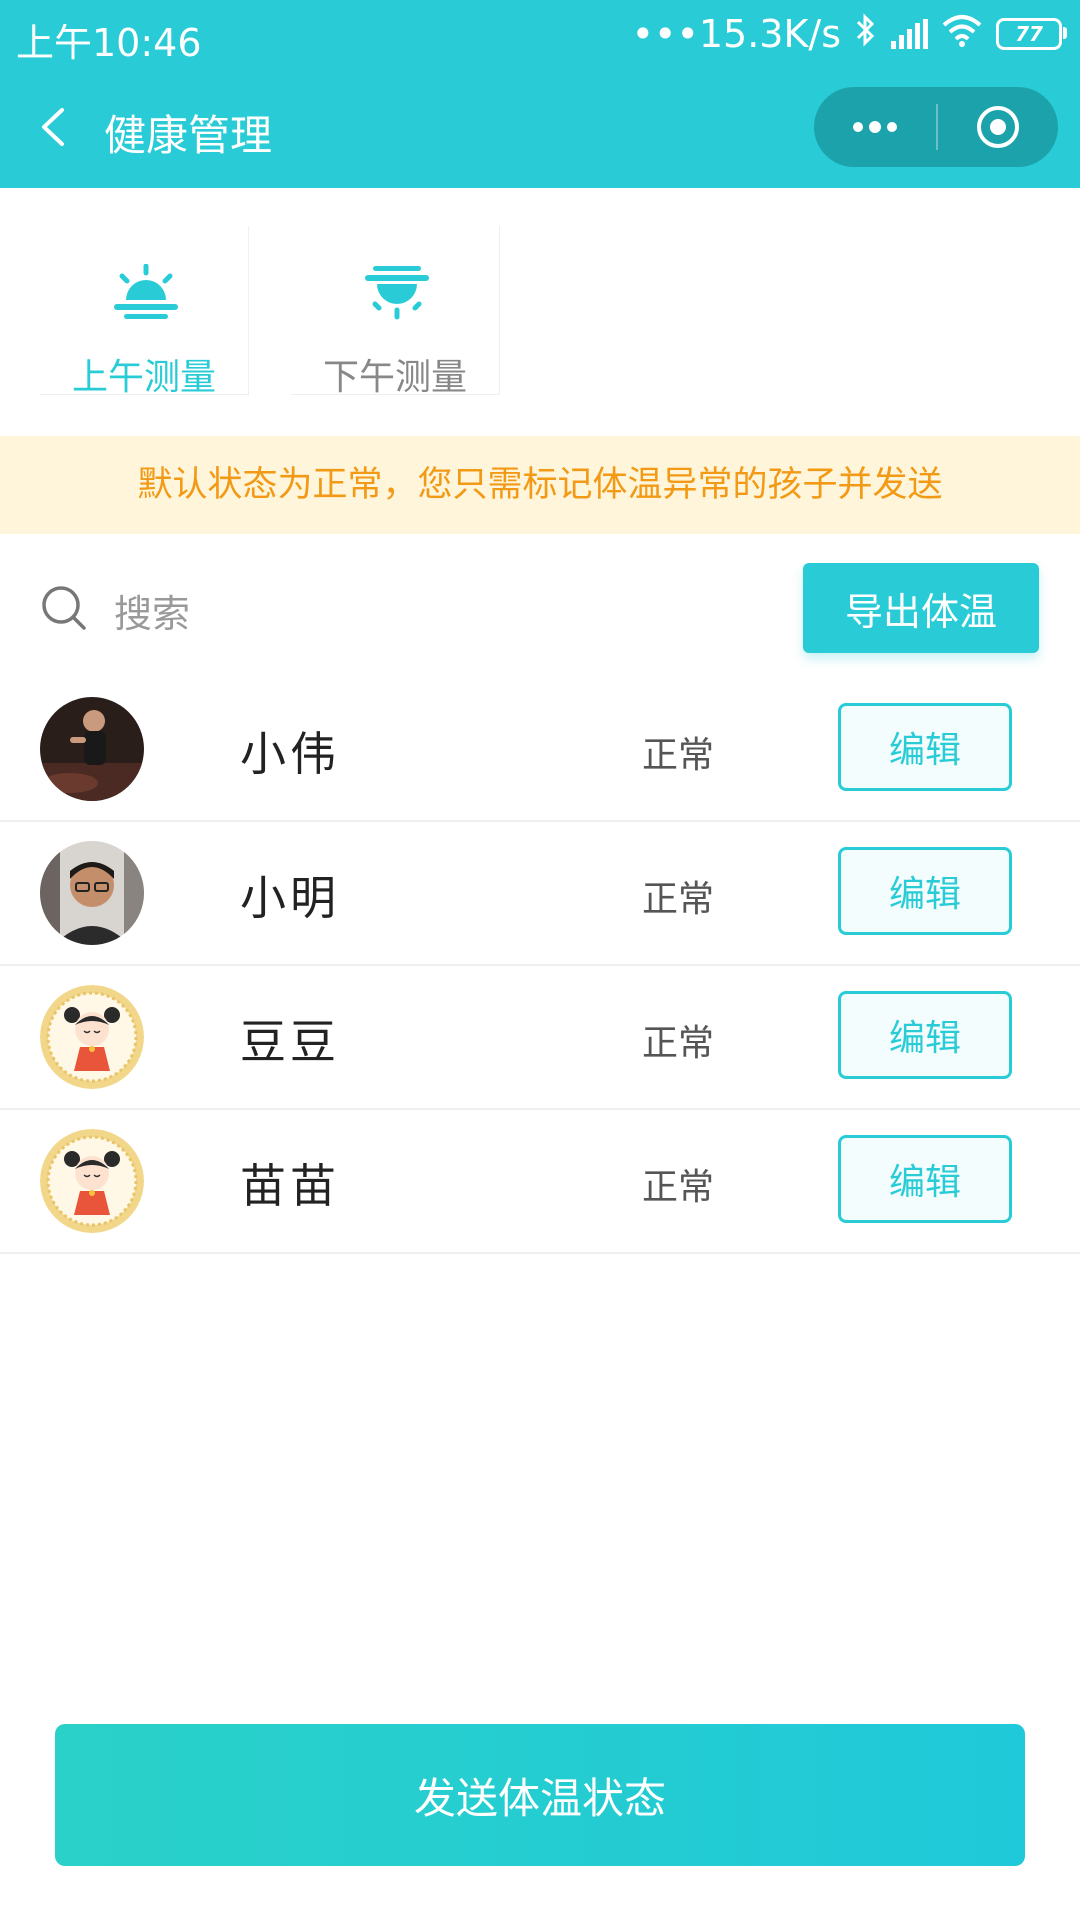 The width and height of the screenshot is (1080, 1920). Describe the element at coordinates (55, 127) in the screenshot. I see `back-icon` at that location.